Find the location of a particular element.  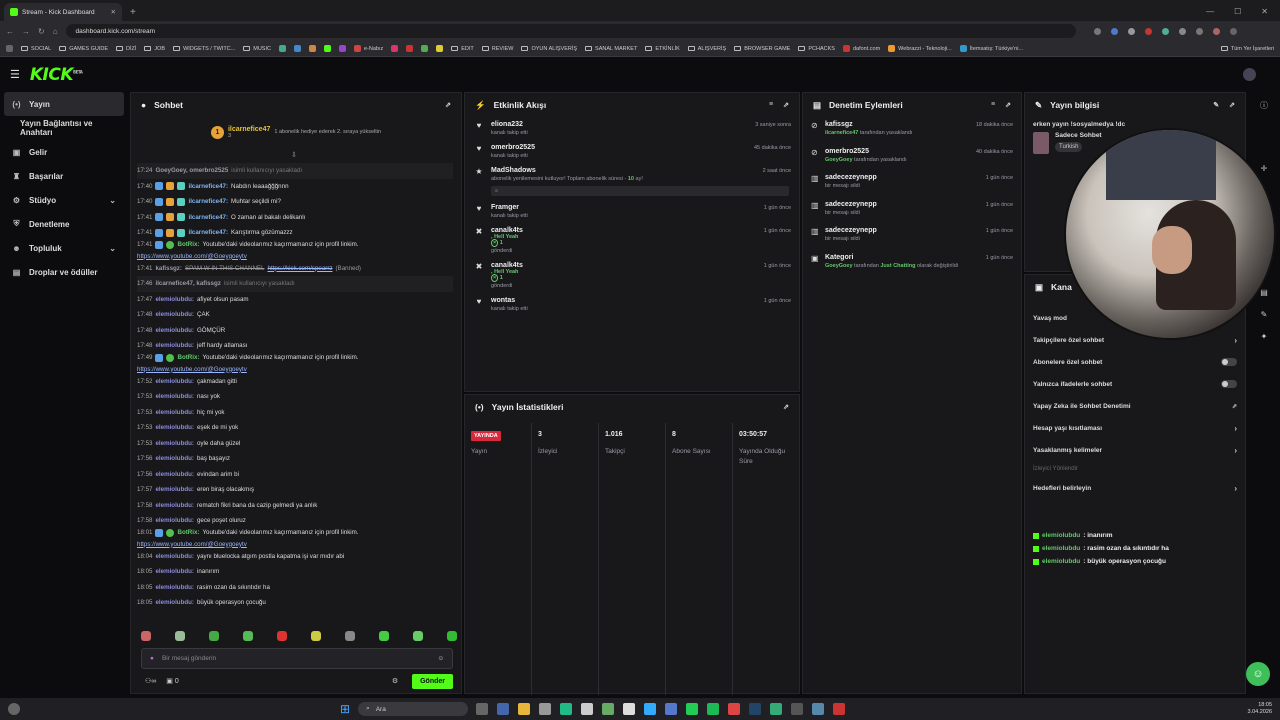

activity-user: eliona232 is located at coordinates (640, 124).